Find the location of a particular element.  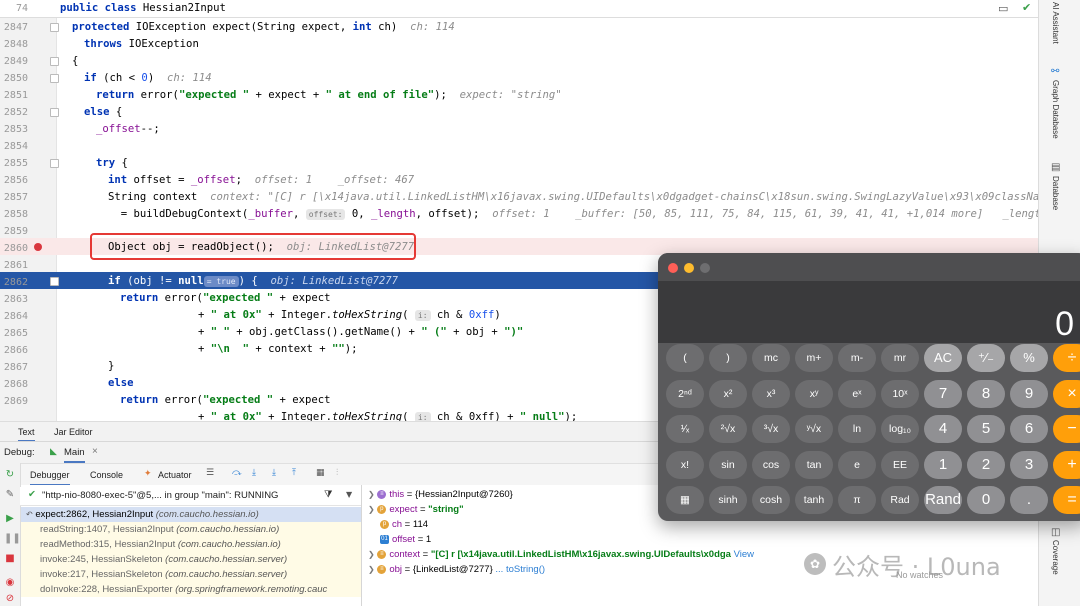

step-into-icon: ⤓ is located at coordinates (254, 473).